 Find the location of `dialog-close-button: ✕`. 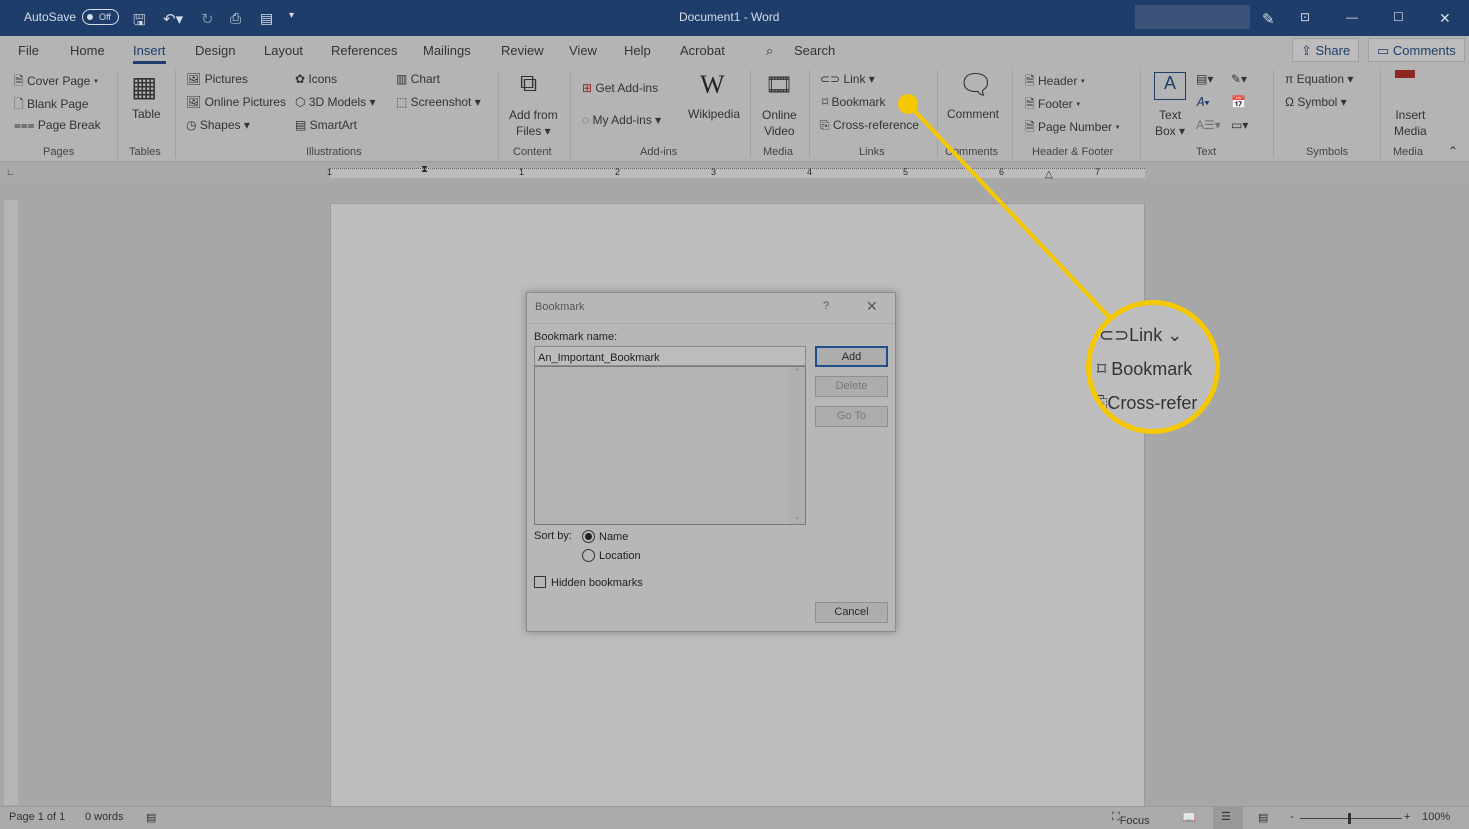

dialog-close-button: ✕ is located at coordinates (872, 306).